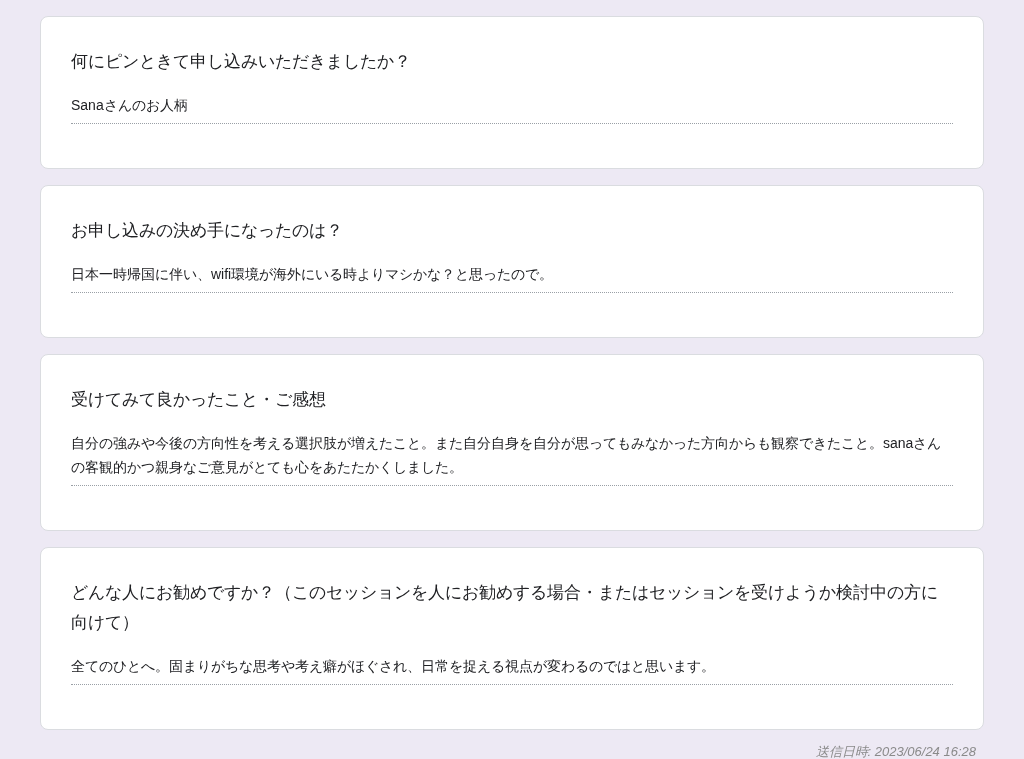 The height and width of the screenshot is (759, 1024). Describe the element at coordinates (512, 458) in the screenshot. I see `answer-text: 自分の強みや今後の方向性を考える選択肢が増えたこと。また自分自身を自分が思ってもみなかった方向からも観察できたこと。sanaさんの客観的かつ親身なご意見がとても心をあたたかくしました。` at that location.